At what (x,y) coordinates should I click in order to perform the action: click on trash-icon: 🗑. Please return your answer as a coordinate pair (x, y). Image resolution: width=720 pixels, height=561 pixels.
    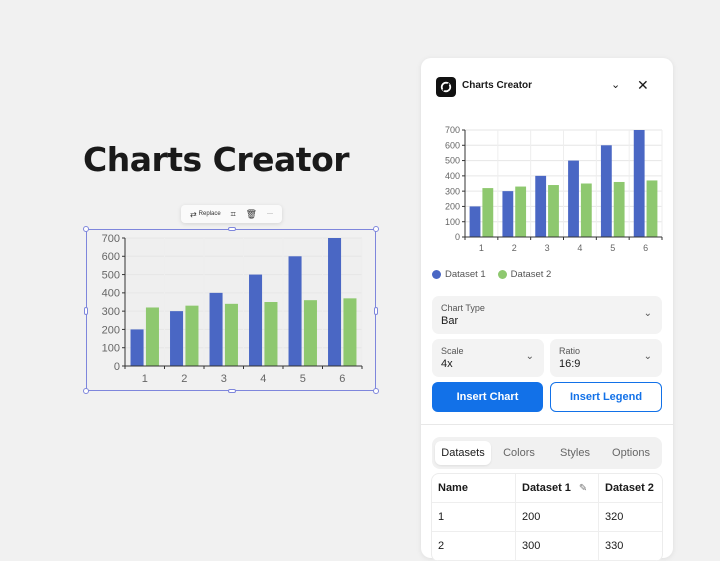
    Looking at the image, I should click on (251, 213).